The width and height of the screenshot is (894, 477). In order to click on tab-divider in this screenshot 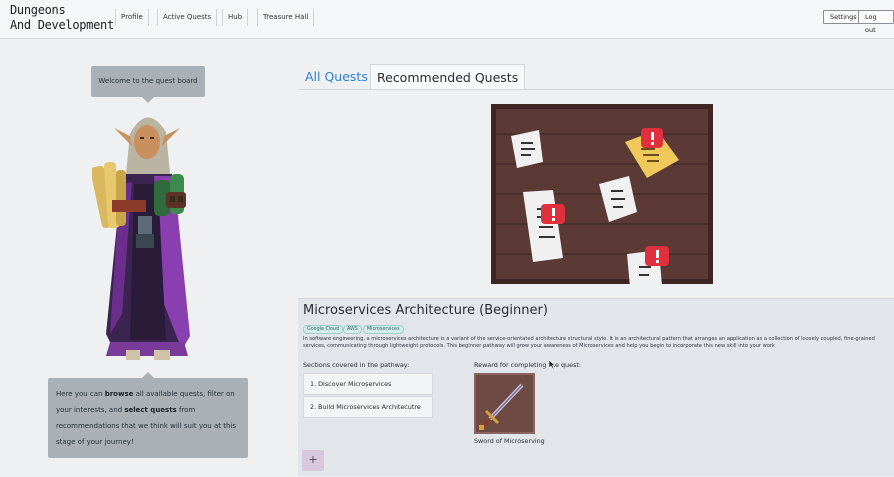, I will do `click(596, 89)`.